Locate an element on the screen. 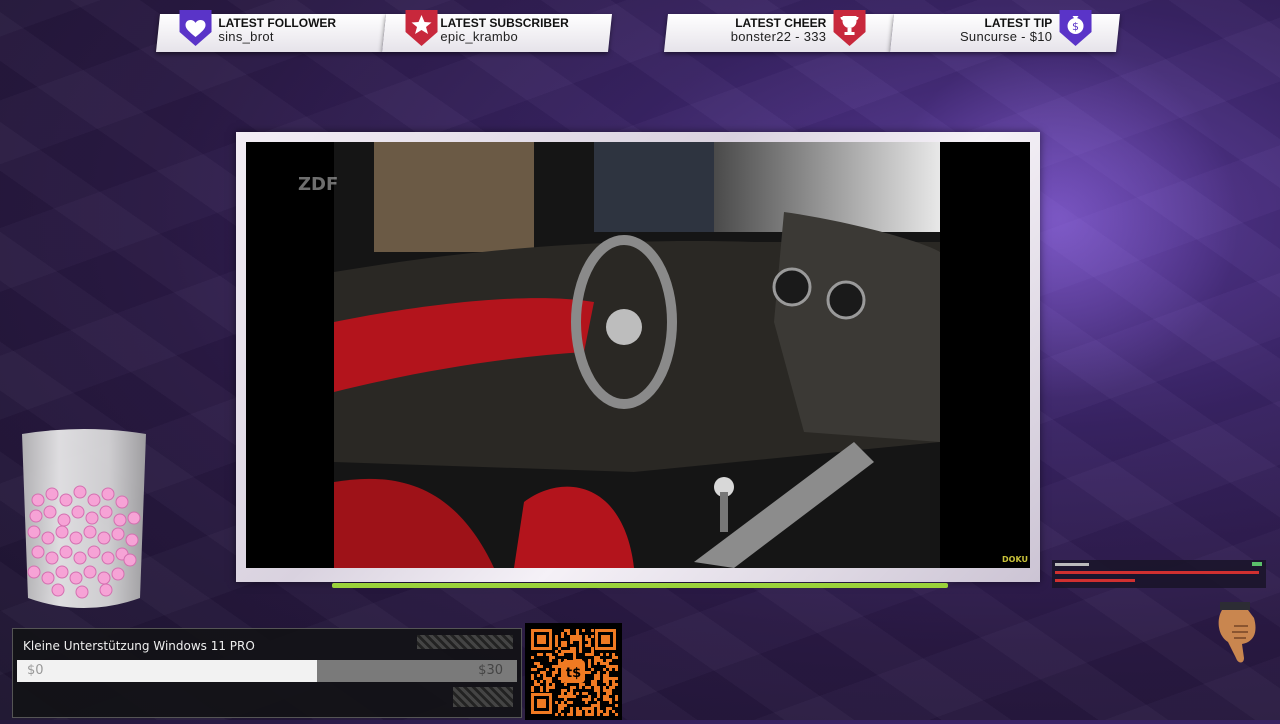 This screenshot has width=1280, height=724. cheer-value: bonster22 - 333 is located at coordinates (778, 36).